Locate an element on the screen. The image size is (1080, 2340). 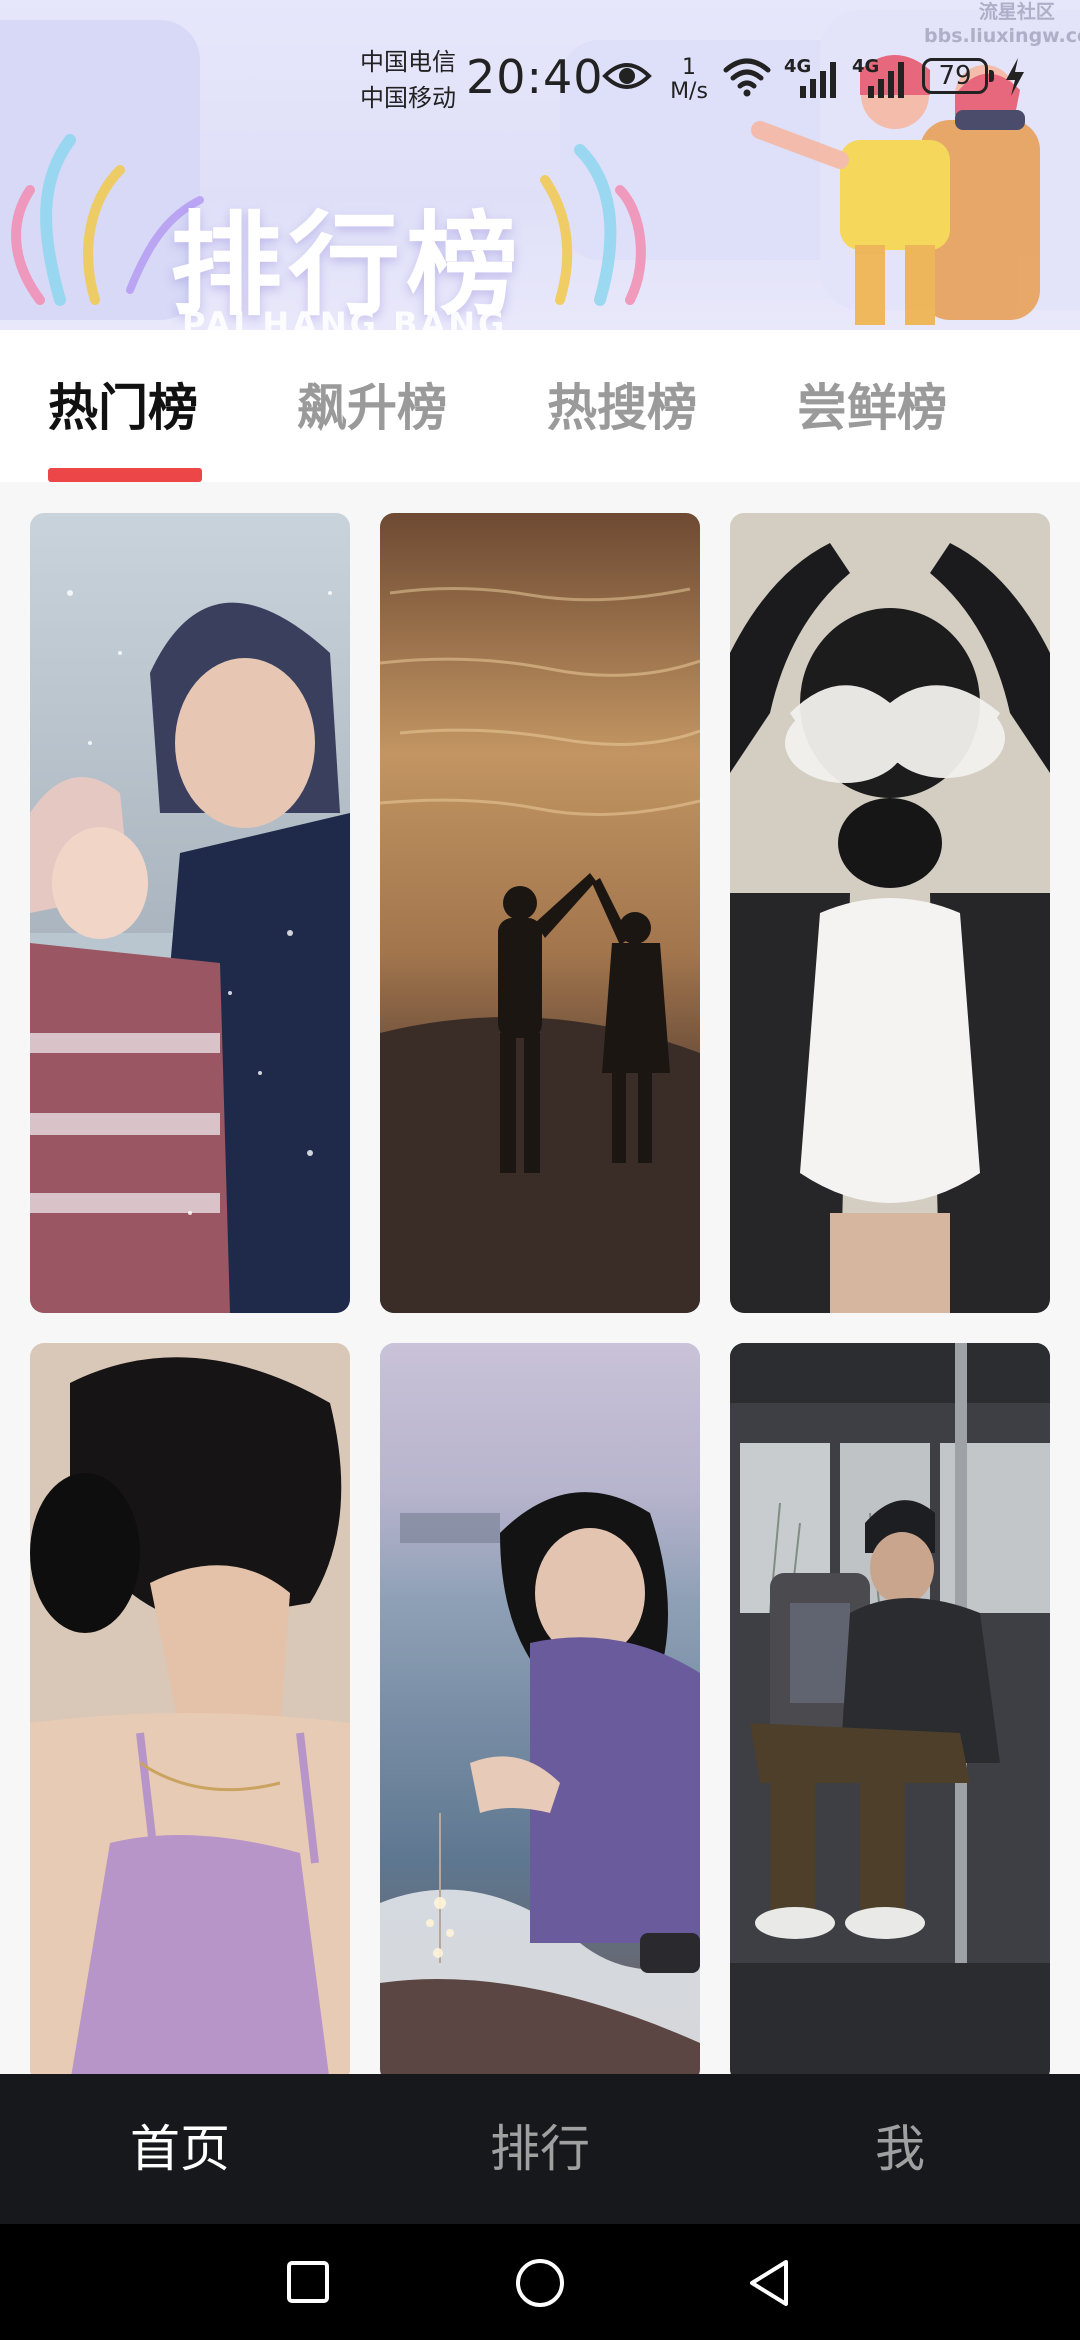
bottom-navigation: 首页 排行 我 is located at coordinates (540, 2149).